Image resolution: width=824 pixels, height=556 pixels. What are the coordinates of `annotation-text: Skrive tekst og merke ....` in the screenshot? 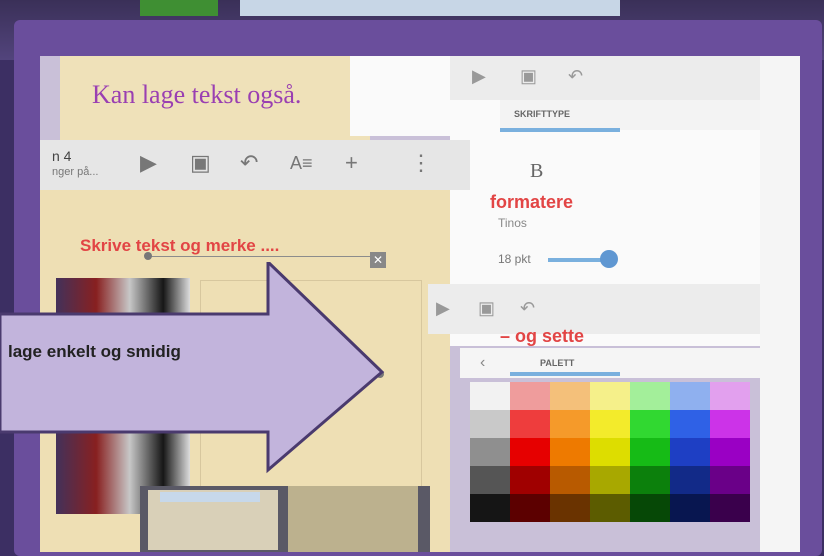 It's located at (179, 246).